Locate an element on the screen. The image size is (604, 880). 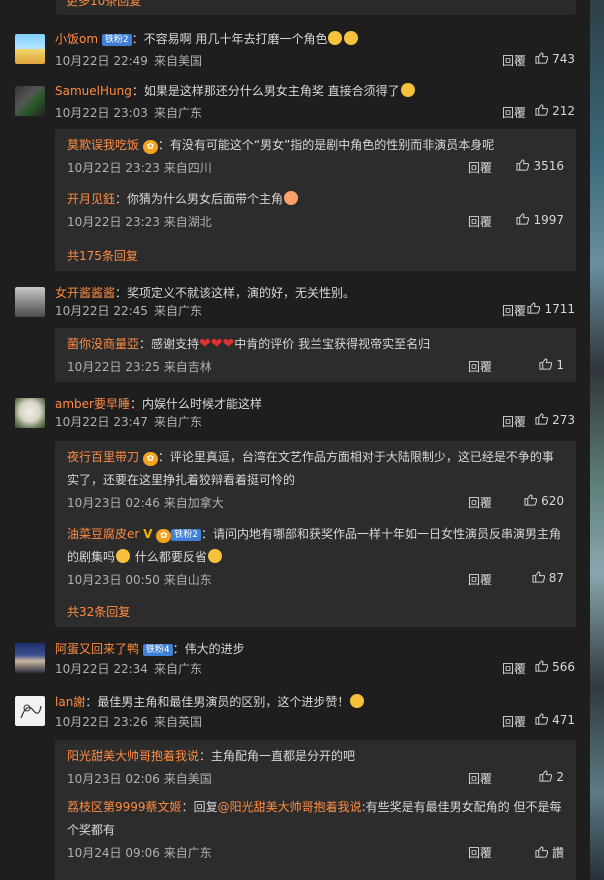
like-button: 212 is located at coordinates (551, 111).